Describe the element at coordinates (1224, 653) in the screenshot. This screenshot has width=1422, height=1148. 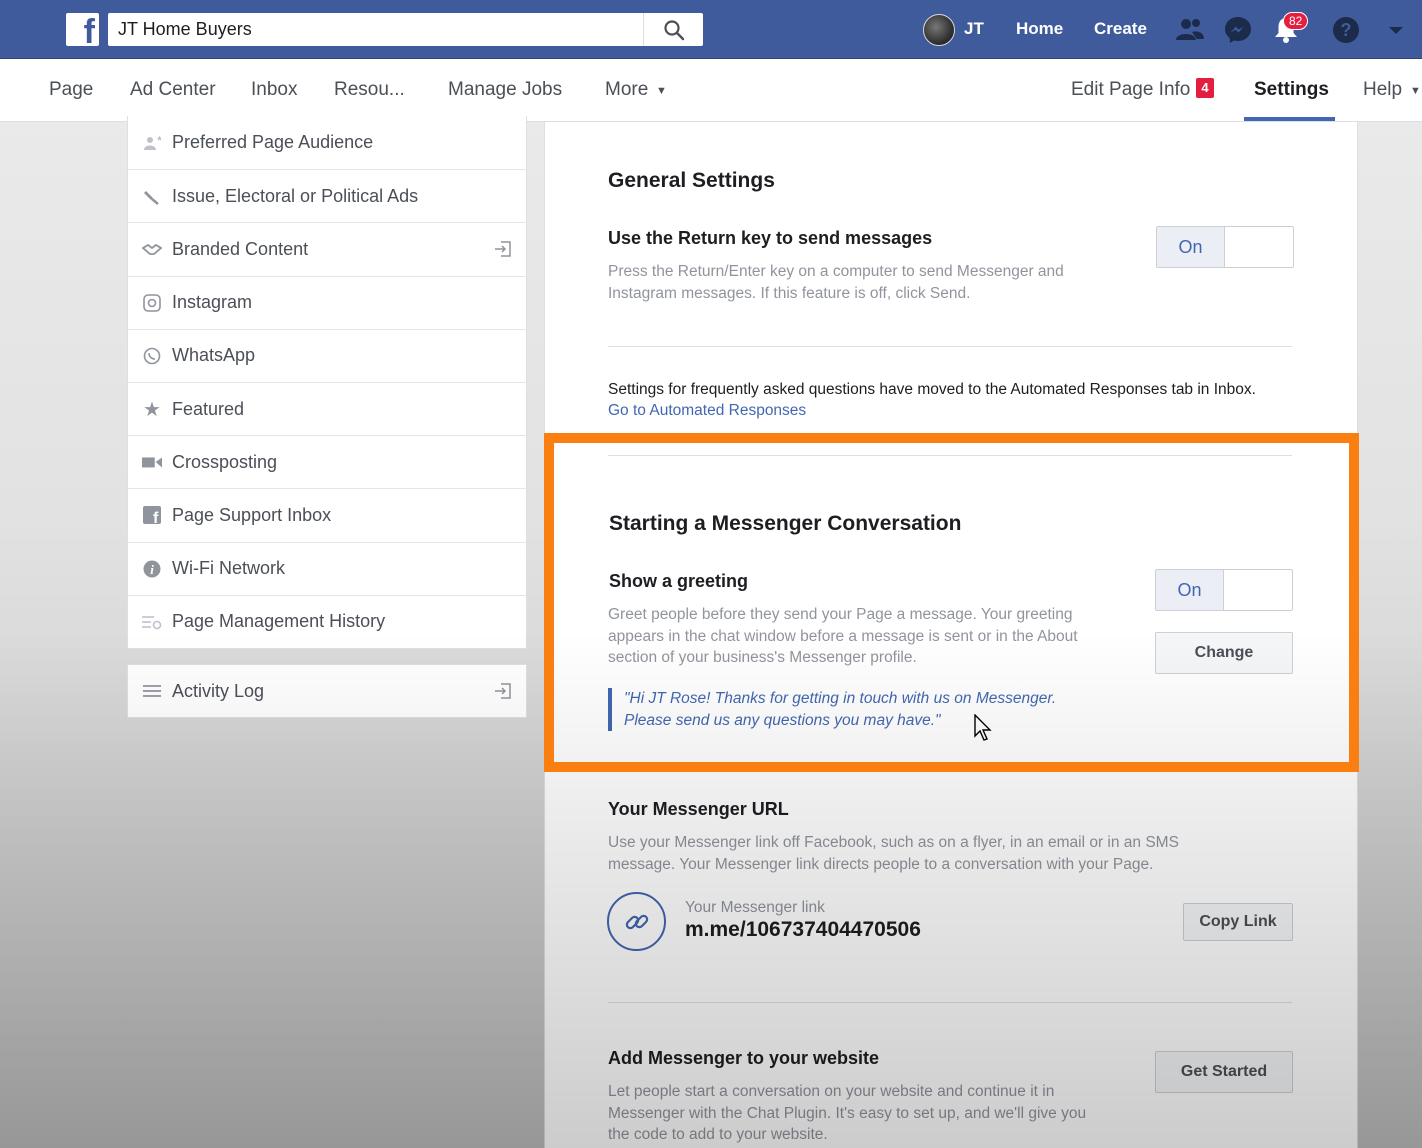
I see `change-greeting-button: Change` at that location.